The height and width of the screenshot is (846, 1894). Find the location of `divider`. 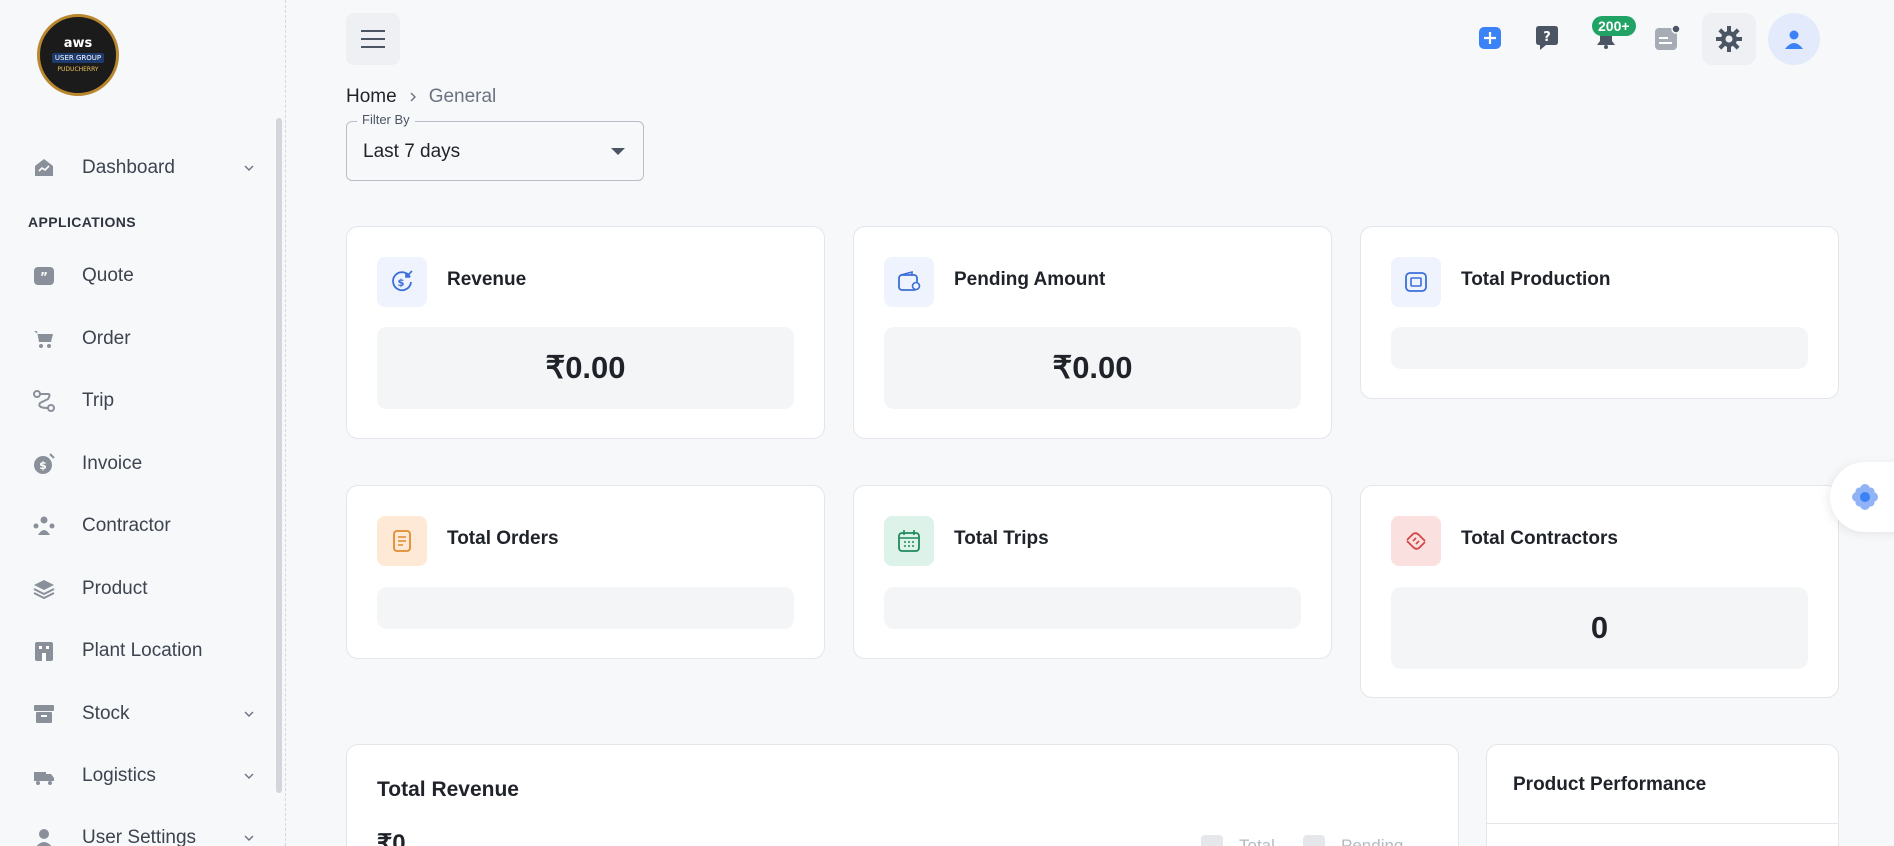

divider is located at coordinates (1662, 823).